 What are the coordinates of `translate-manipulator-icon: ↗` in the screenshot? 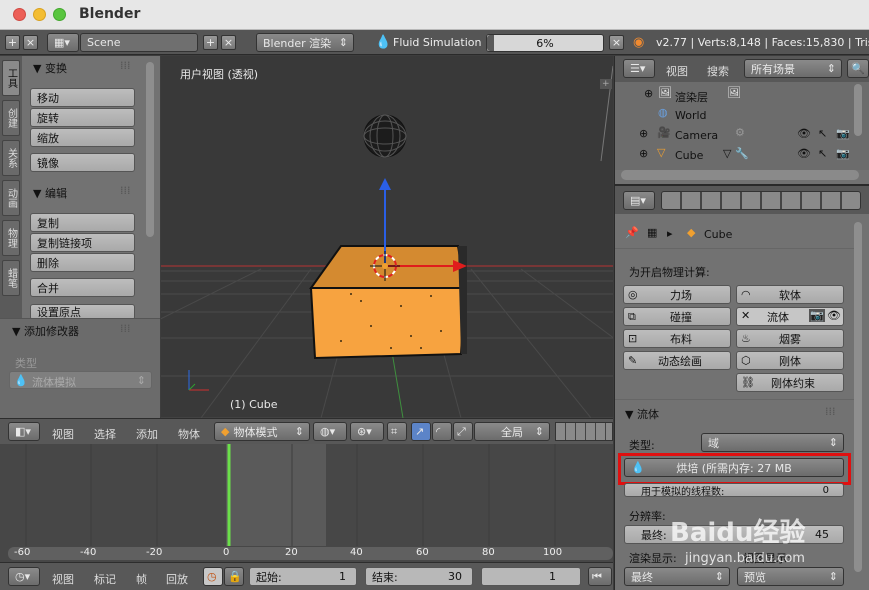 It's located at (421, 431).